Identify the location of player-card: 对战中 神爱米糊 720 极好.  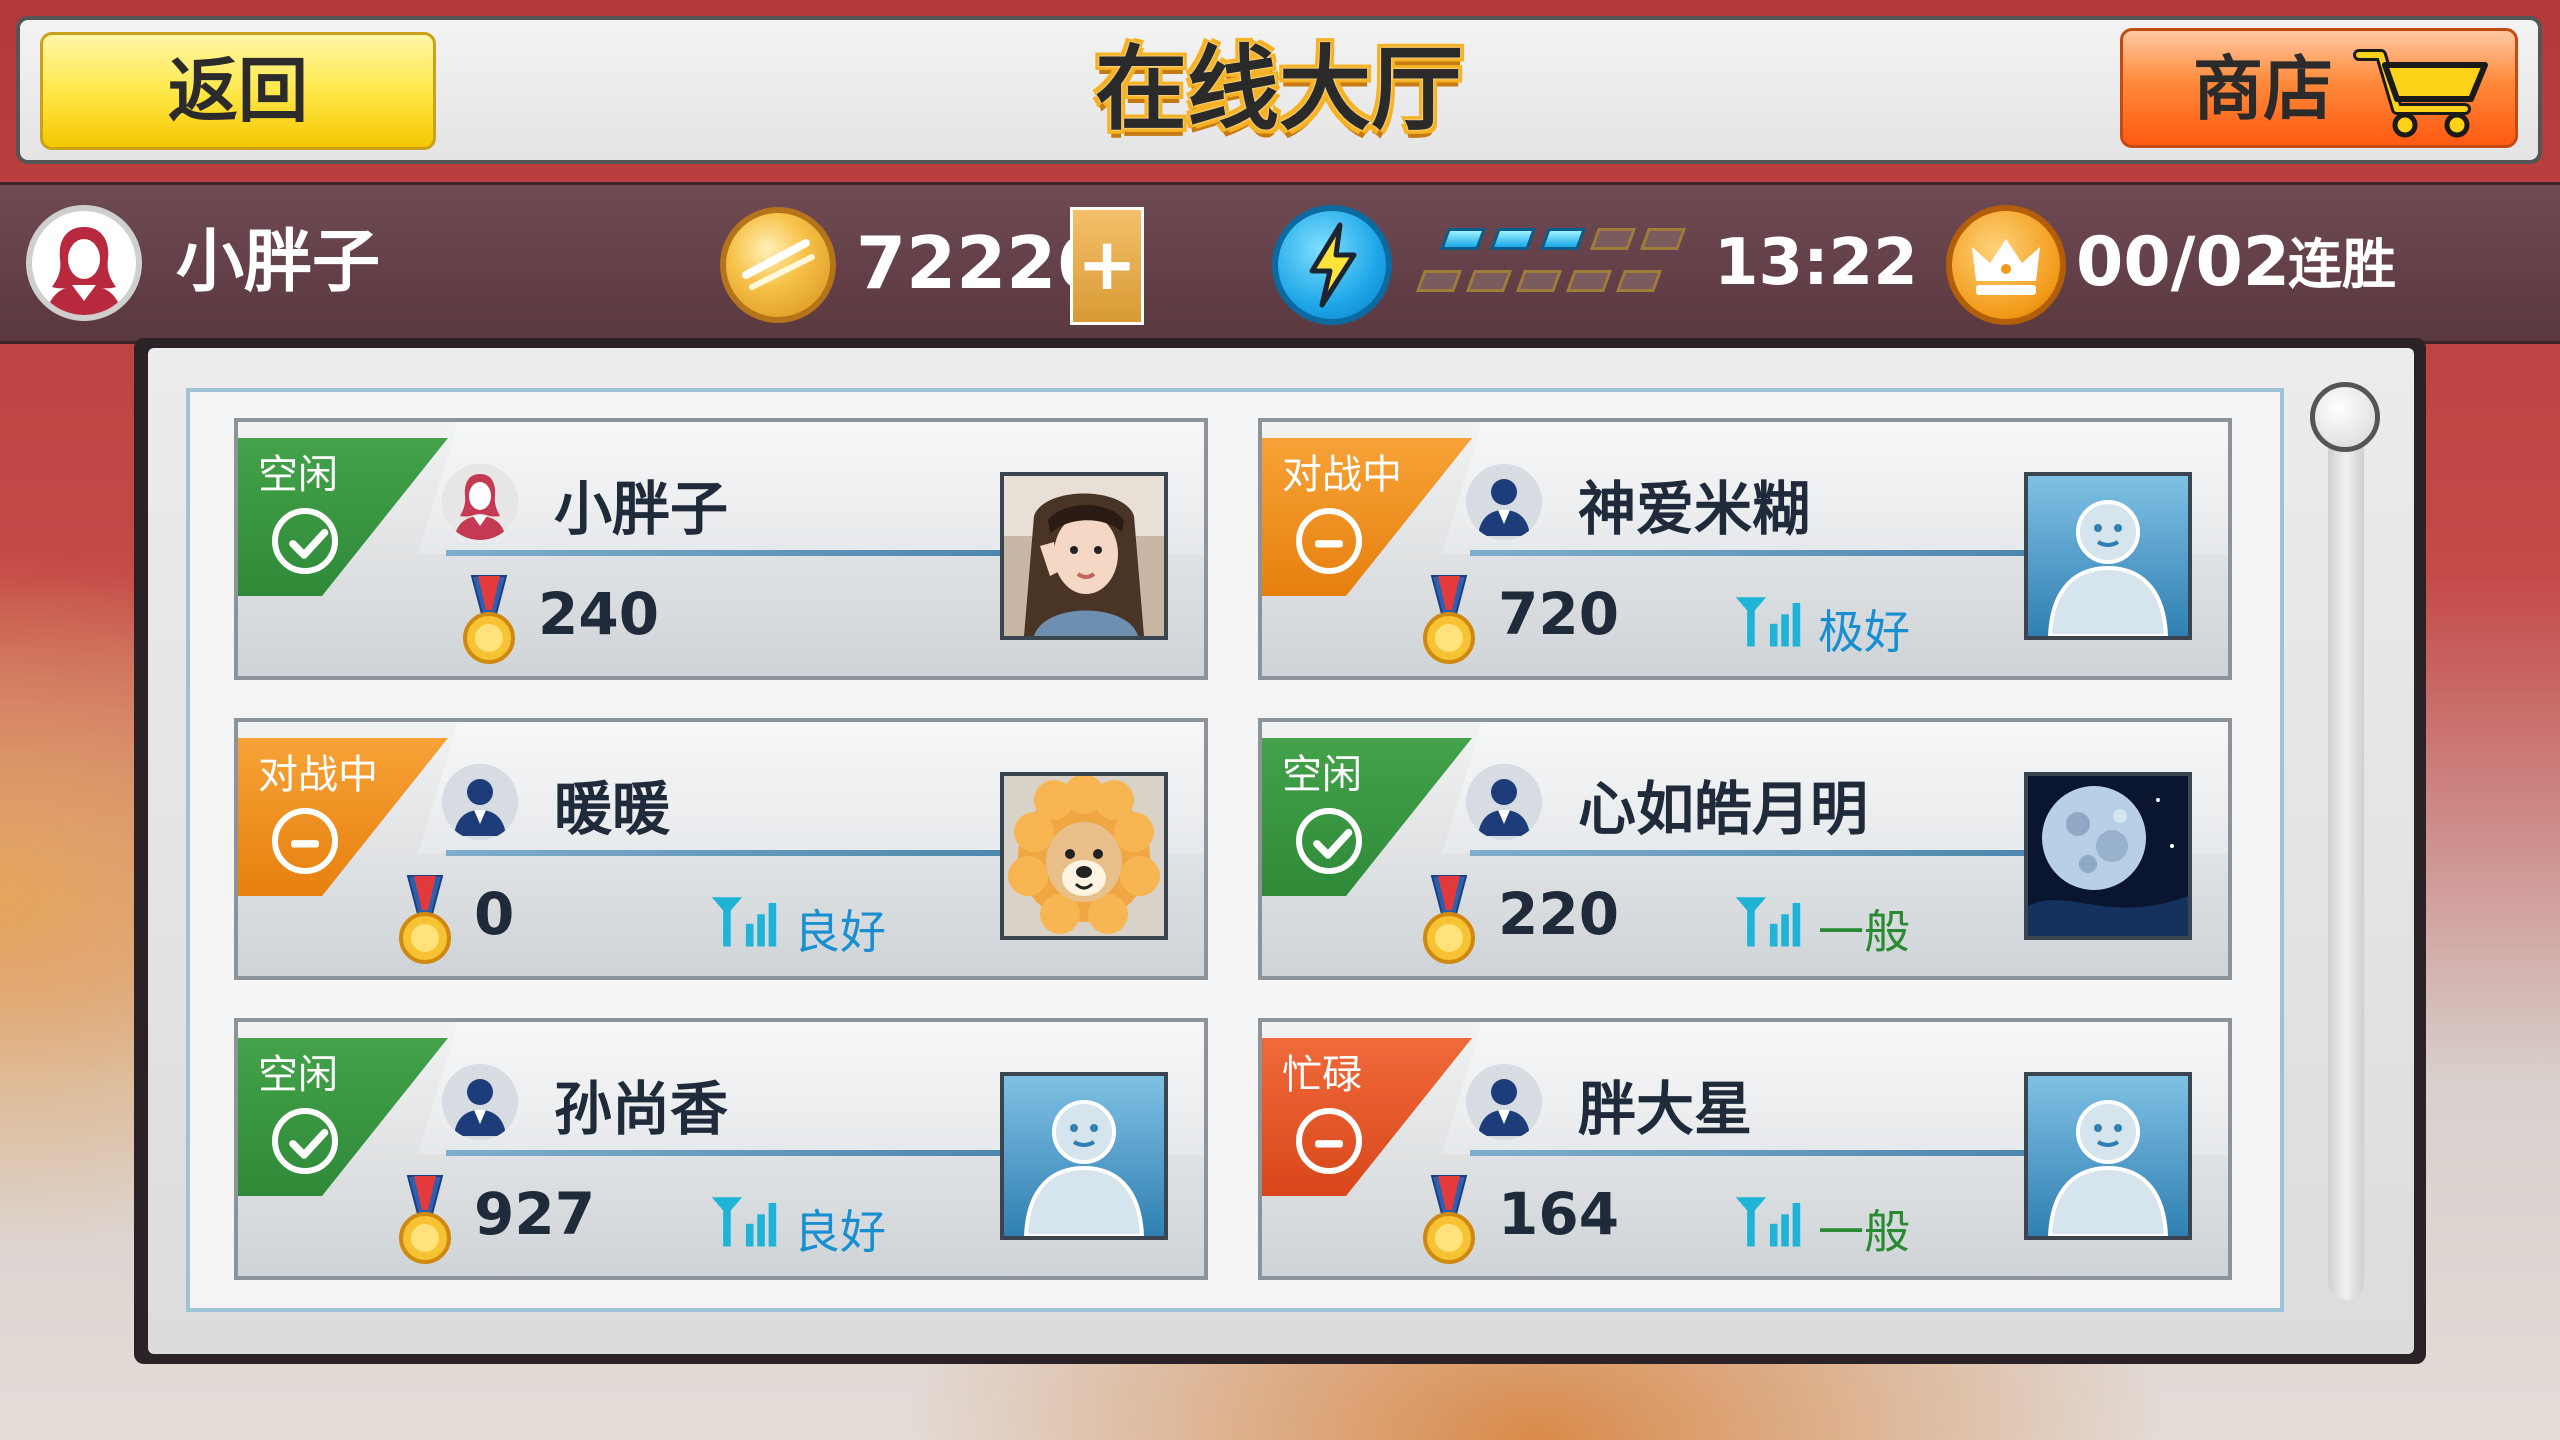
(1745, 549).